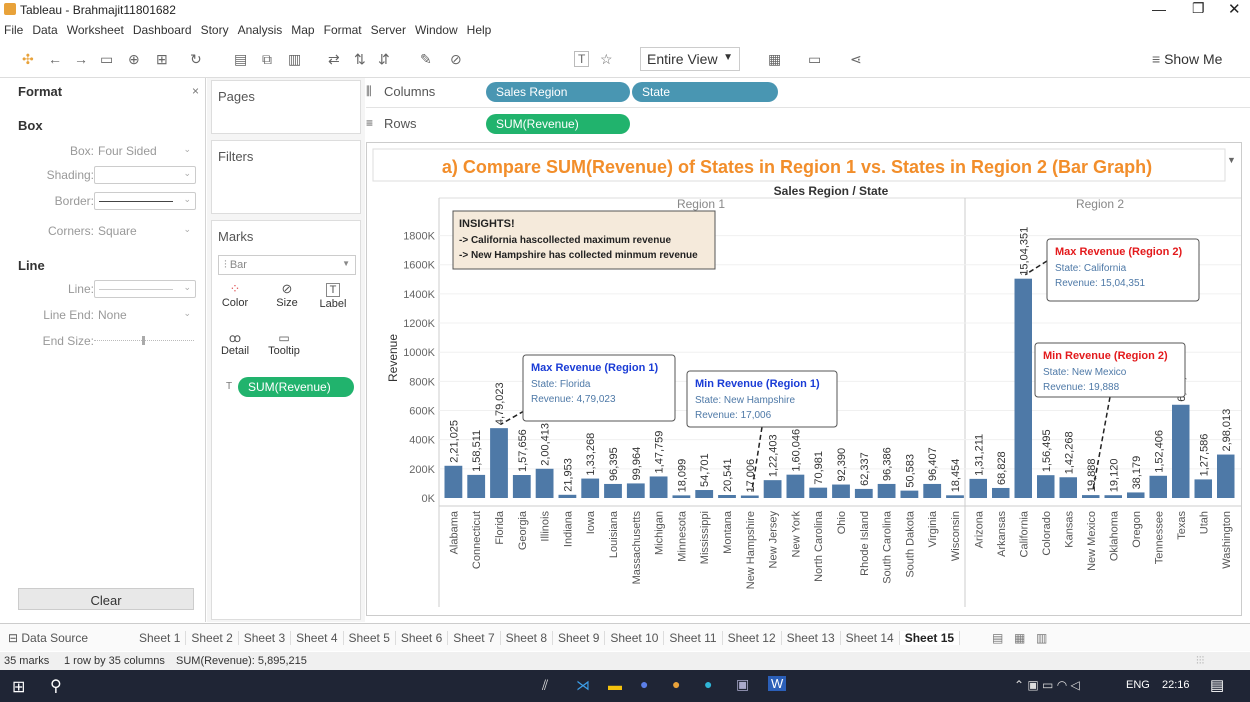  Describe the element at coordinates (545, 685) in the screenshot. I see `tableau-task-icon: ⫽` at that location.